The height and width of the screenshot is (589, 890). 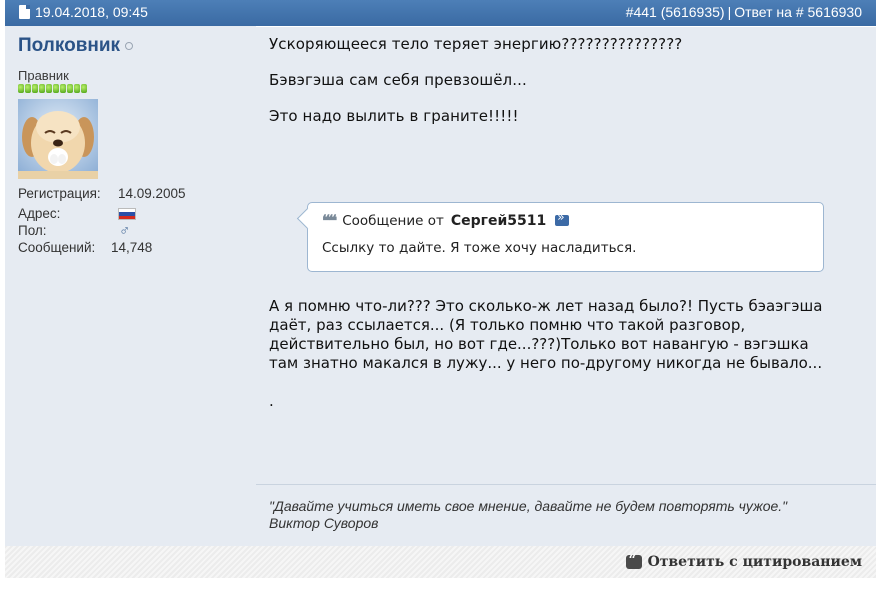 I want to click on gender-label: Пол:, so click(x=32, y=230).